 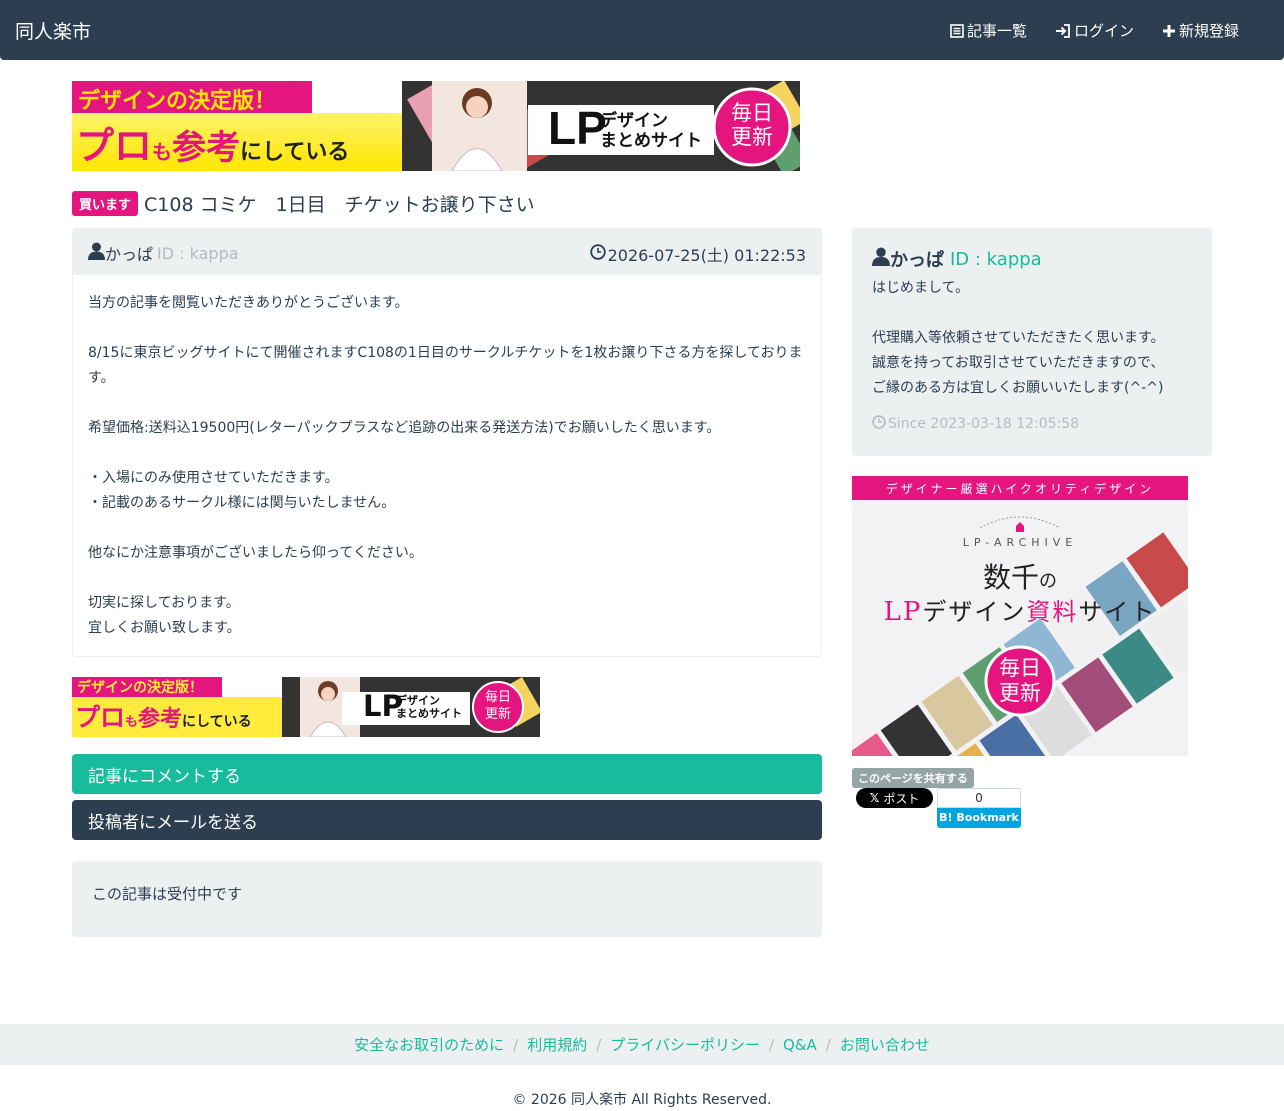 What do you see at coordinates (1020, 489) in the screenshot?
I see `banner-side-top: デザイナー厳選ハイクオリティデザイン` at bounding box center [1020, 489].